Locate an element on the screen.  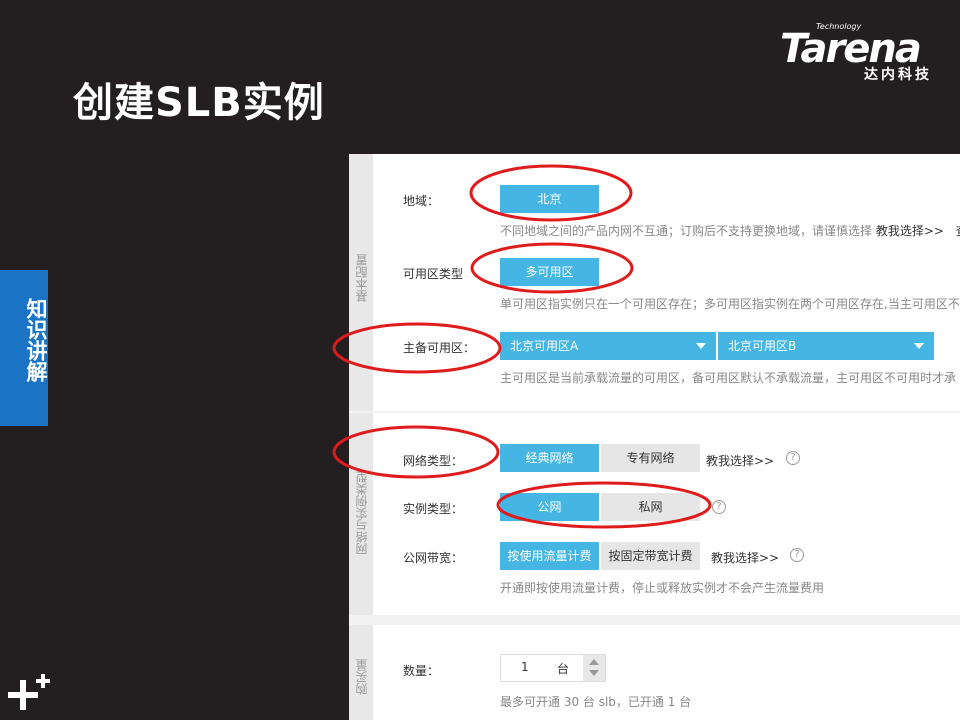
logo-chinese: 达内科技 is located at coordinates (898, 75).